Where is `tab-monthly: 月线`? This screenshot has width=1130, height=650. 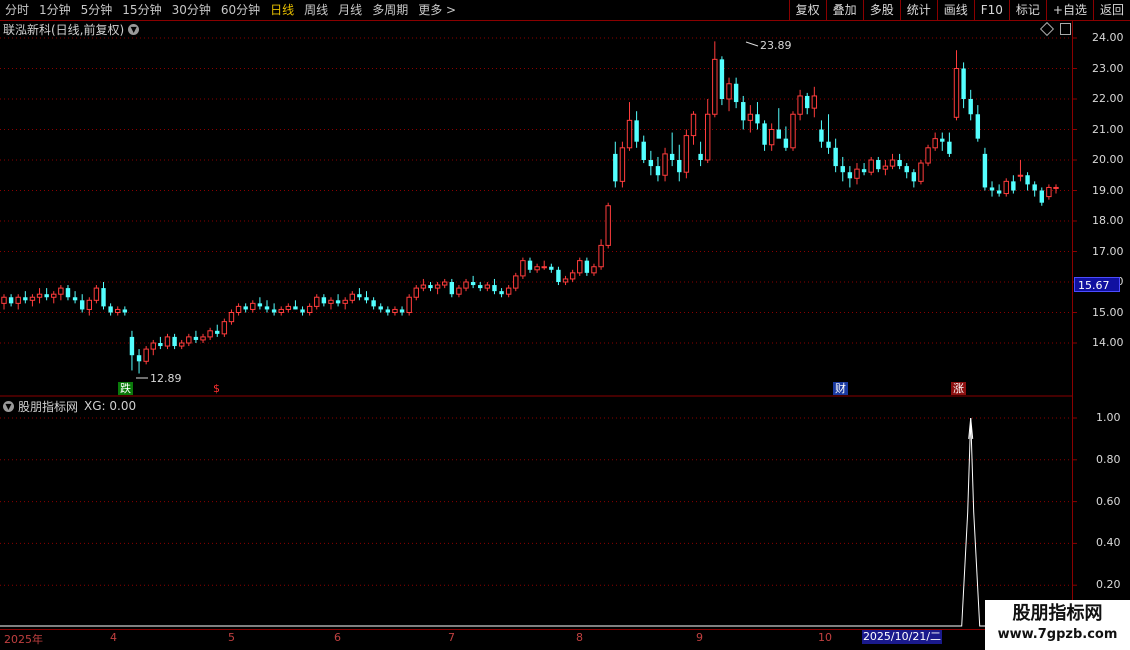 tab-monthly: 月线 is located at coordinates (350, 10).